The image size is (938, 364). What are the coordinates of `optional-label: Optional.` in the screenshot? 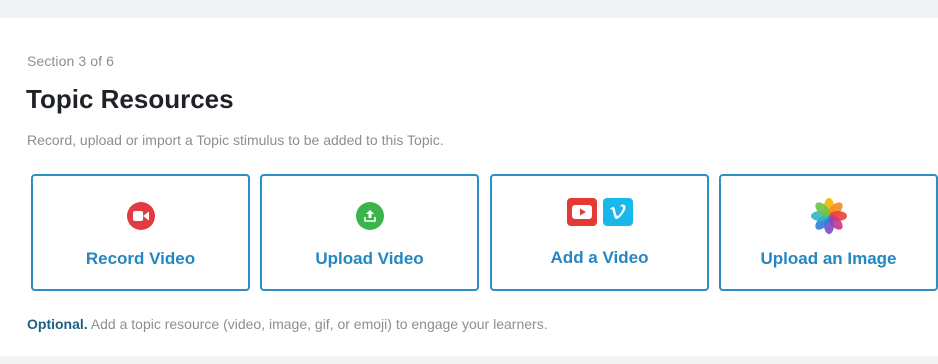 It's located at (57, 324).